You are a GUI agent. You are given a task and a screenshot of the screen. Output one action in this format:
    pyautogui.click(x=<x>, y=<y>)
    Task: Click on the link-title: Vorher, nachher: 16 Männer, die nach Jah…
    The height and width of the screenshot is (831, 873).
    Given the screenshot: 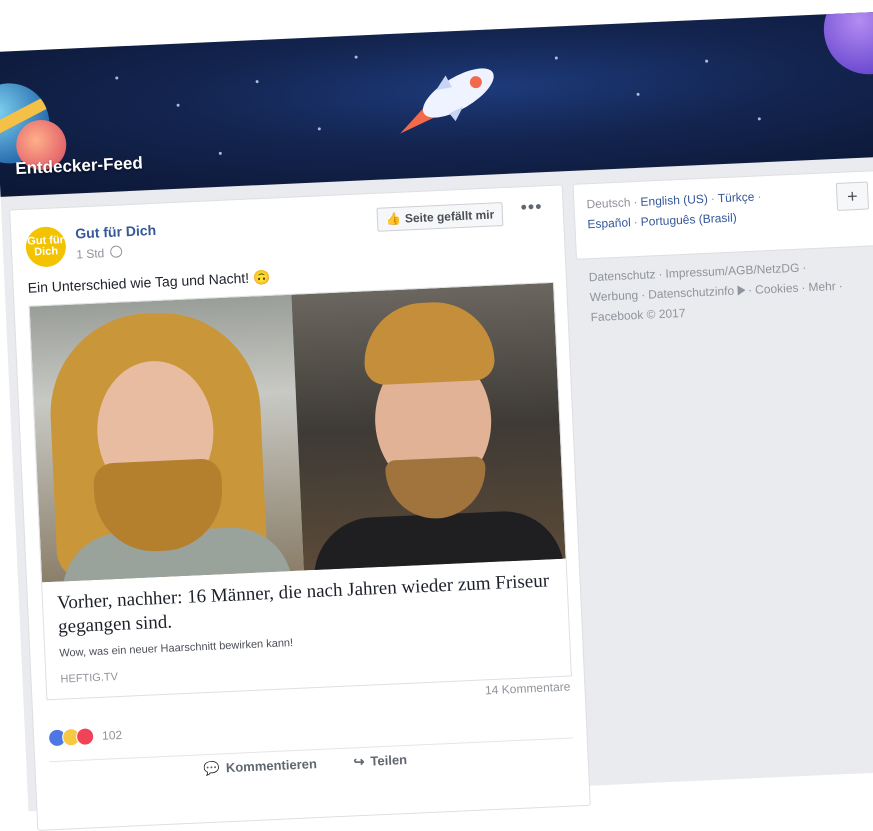 What is the action you would take?
    pyautogui.click(x=306, y=604)
    